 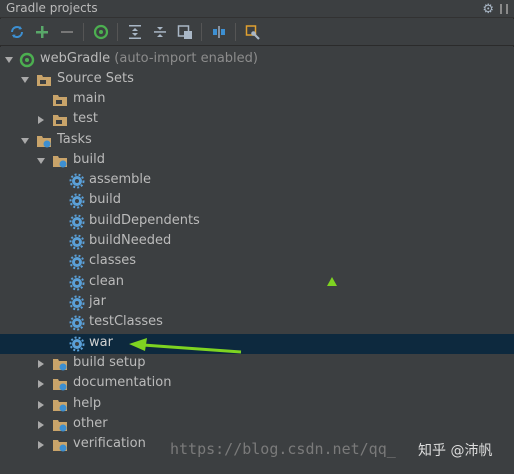 What do you see at coordinates (504, 9) in the screenshot?
I see `hide-panel-icon` at bounding box center [504, 9].